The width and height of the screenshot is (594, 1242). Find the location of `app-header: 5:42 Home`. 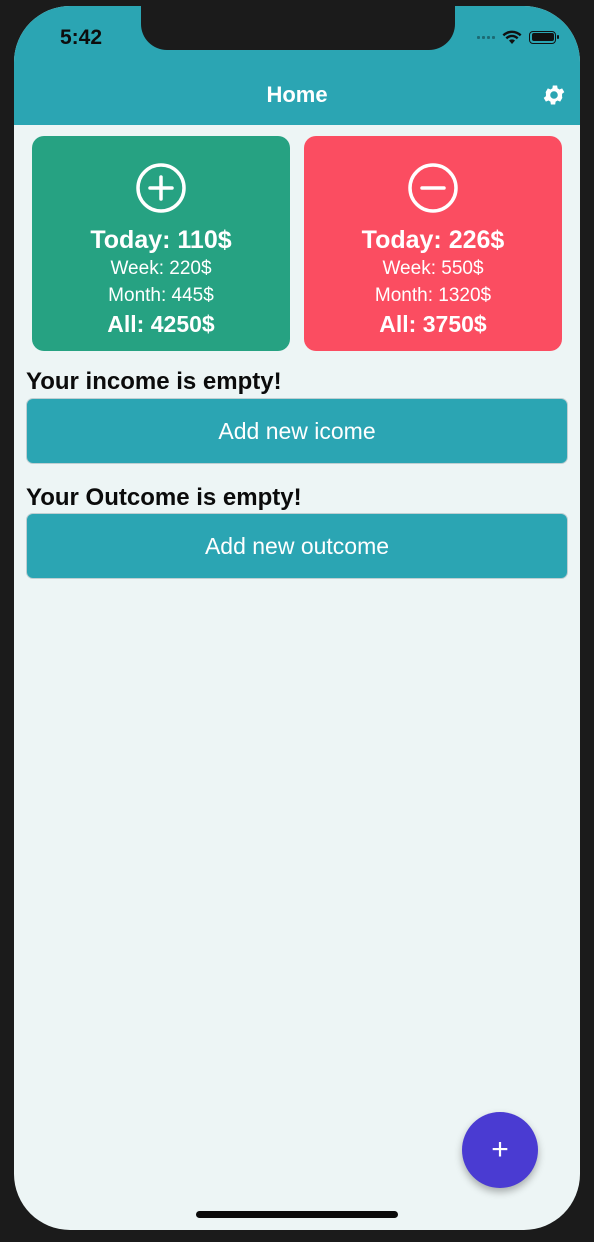

app-header: 5:42 Home is located at coordinates (297, 65).